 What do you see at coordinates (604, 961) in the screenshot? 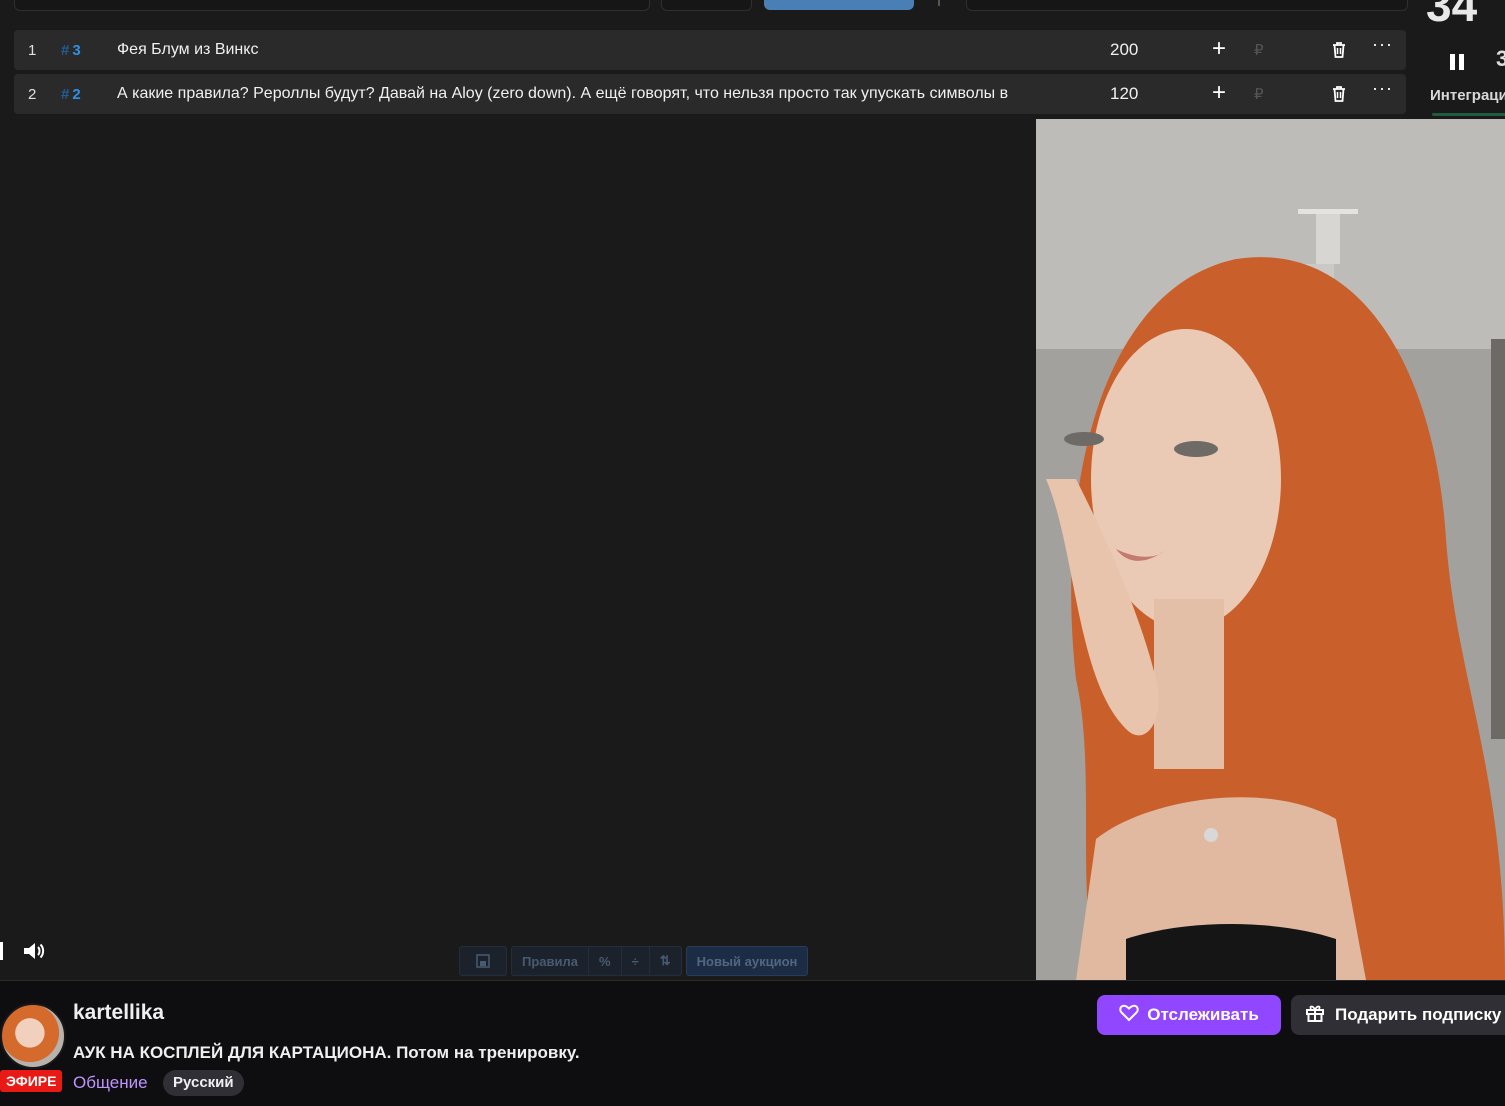
I see `percent-button: %` at bounding box center [604, 961].